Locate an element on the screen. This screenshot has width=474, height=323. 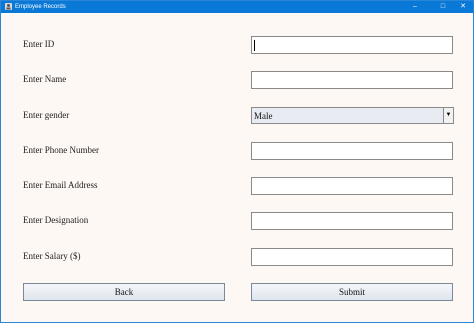
designation-label: Enter Designation is located at coordinates (56, 220).